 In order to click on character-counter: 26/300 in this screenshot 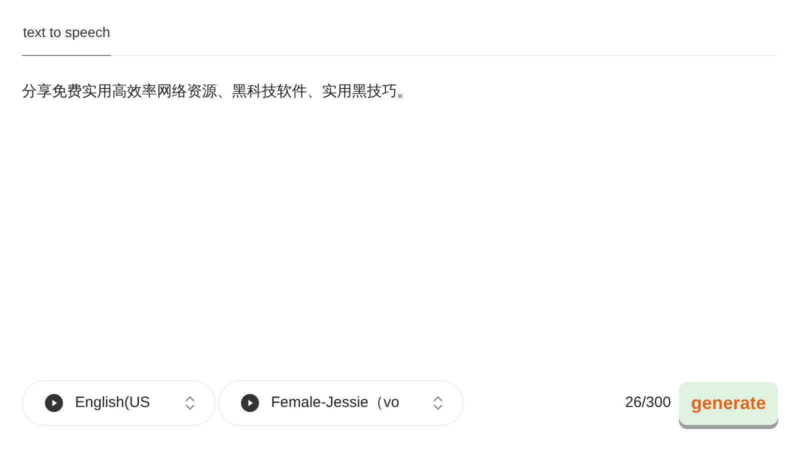, I will do `click(648, 402)`.